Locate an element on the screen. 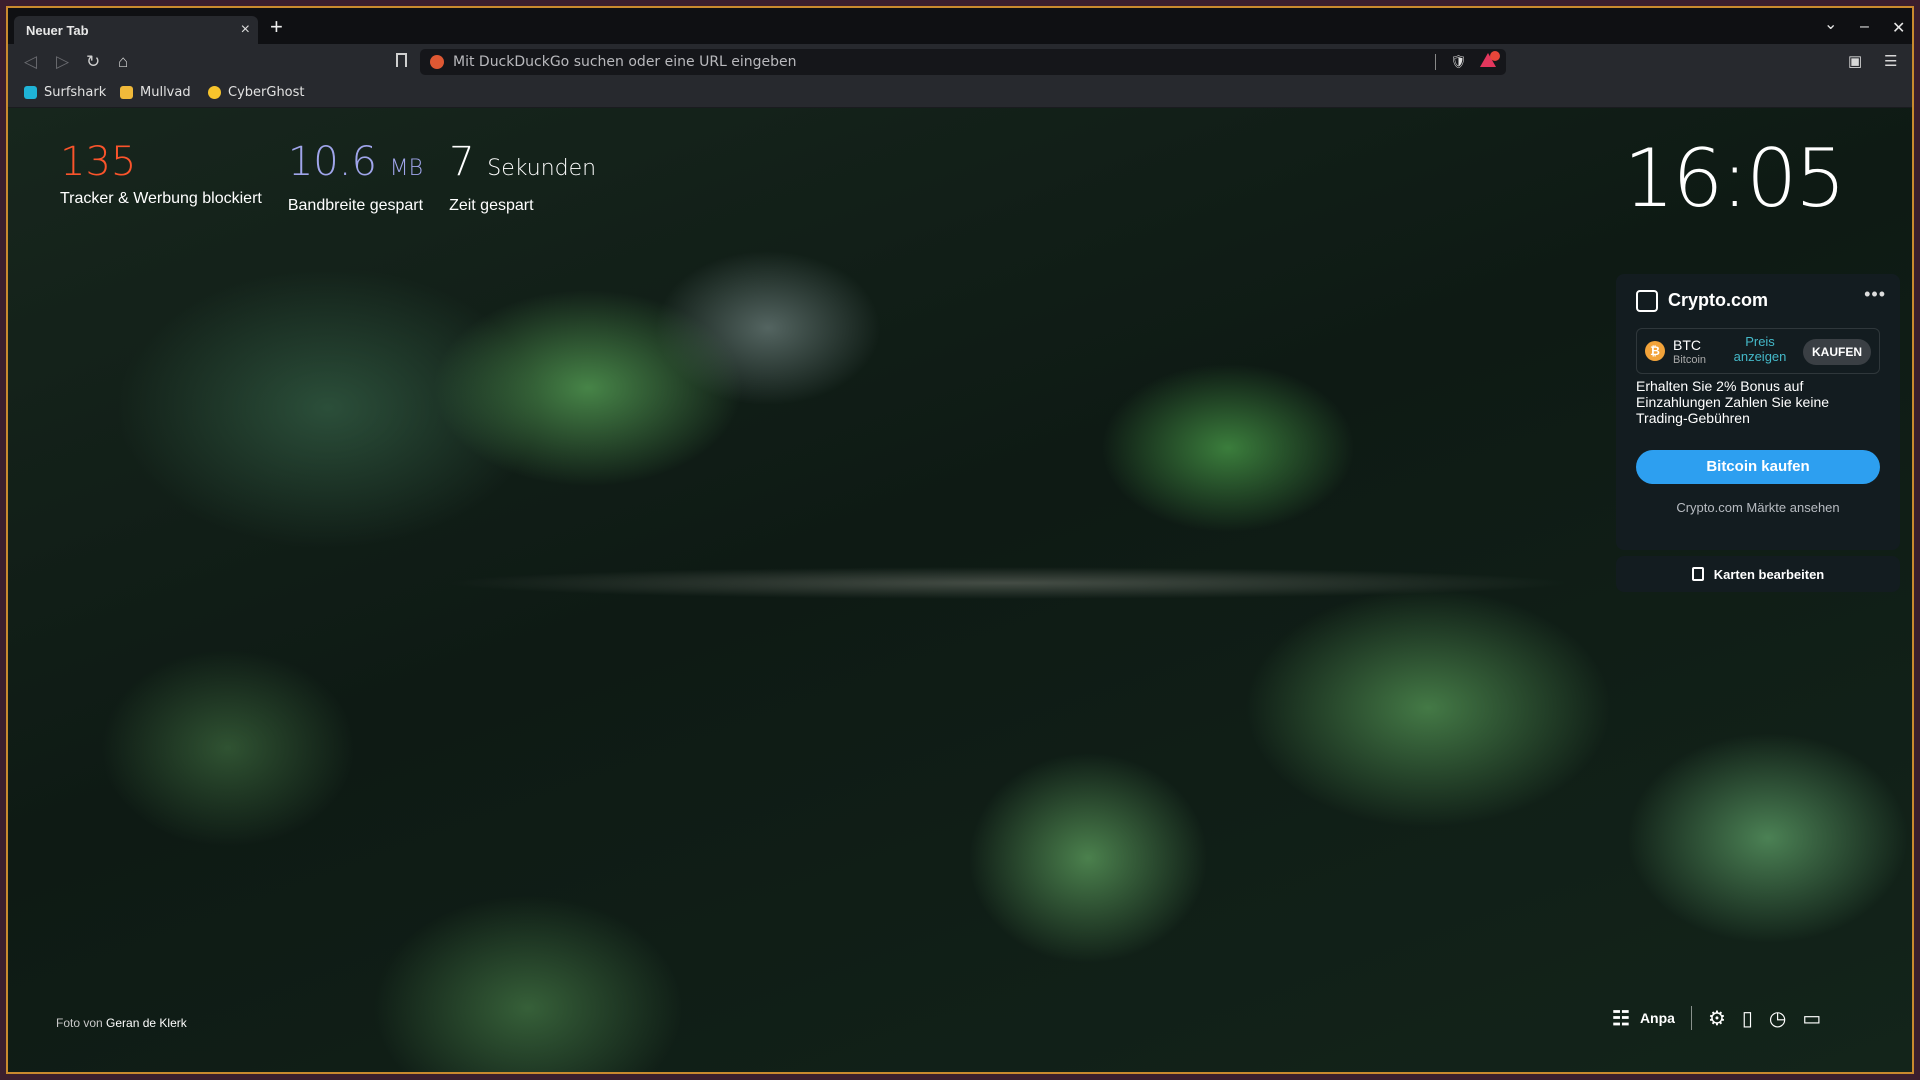  customize-label: Anpa is located at coordinates (1657, 1018).